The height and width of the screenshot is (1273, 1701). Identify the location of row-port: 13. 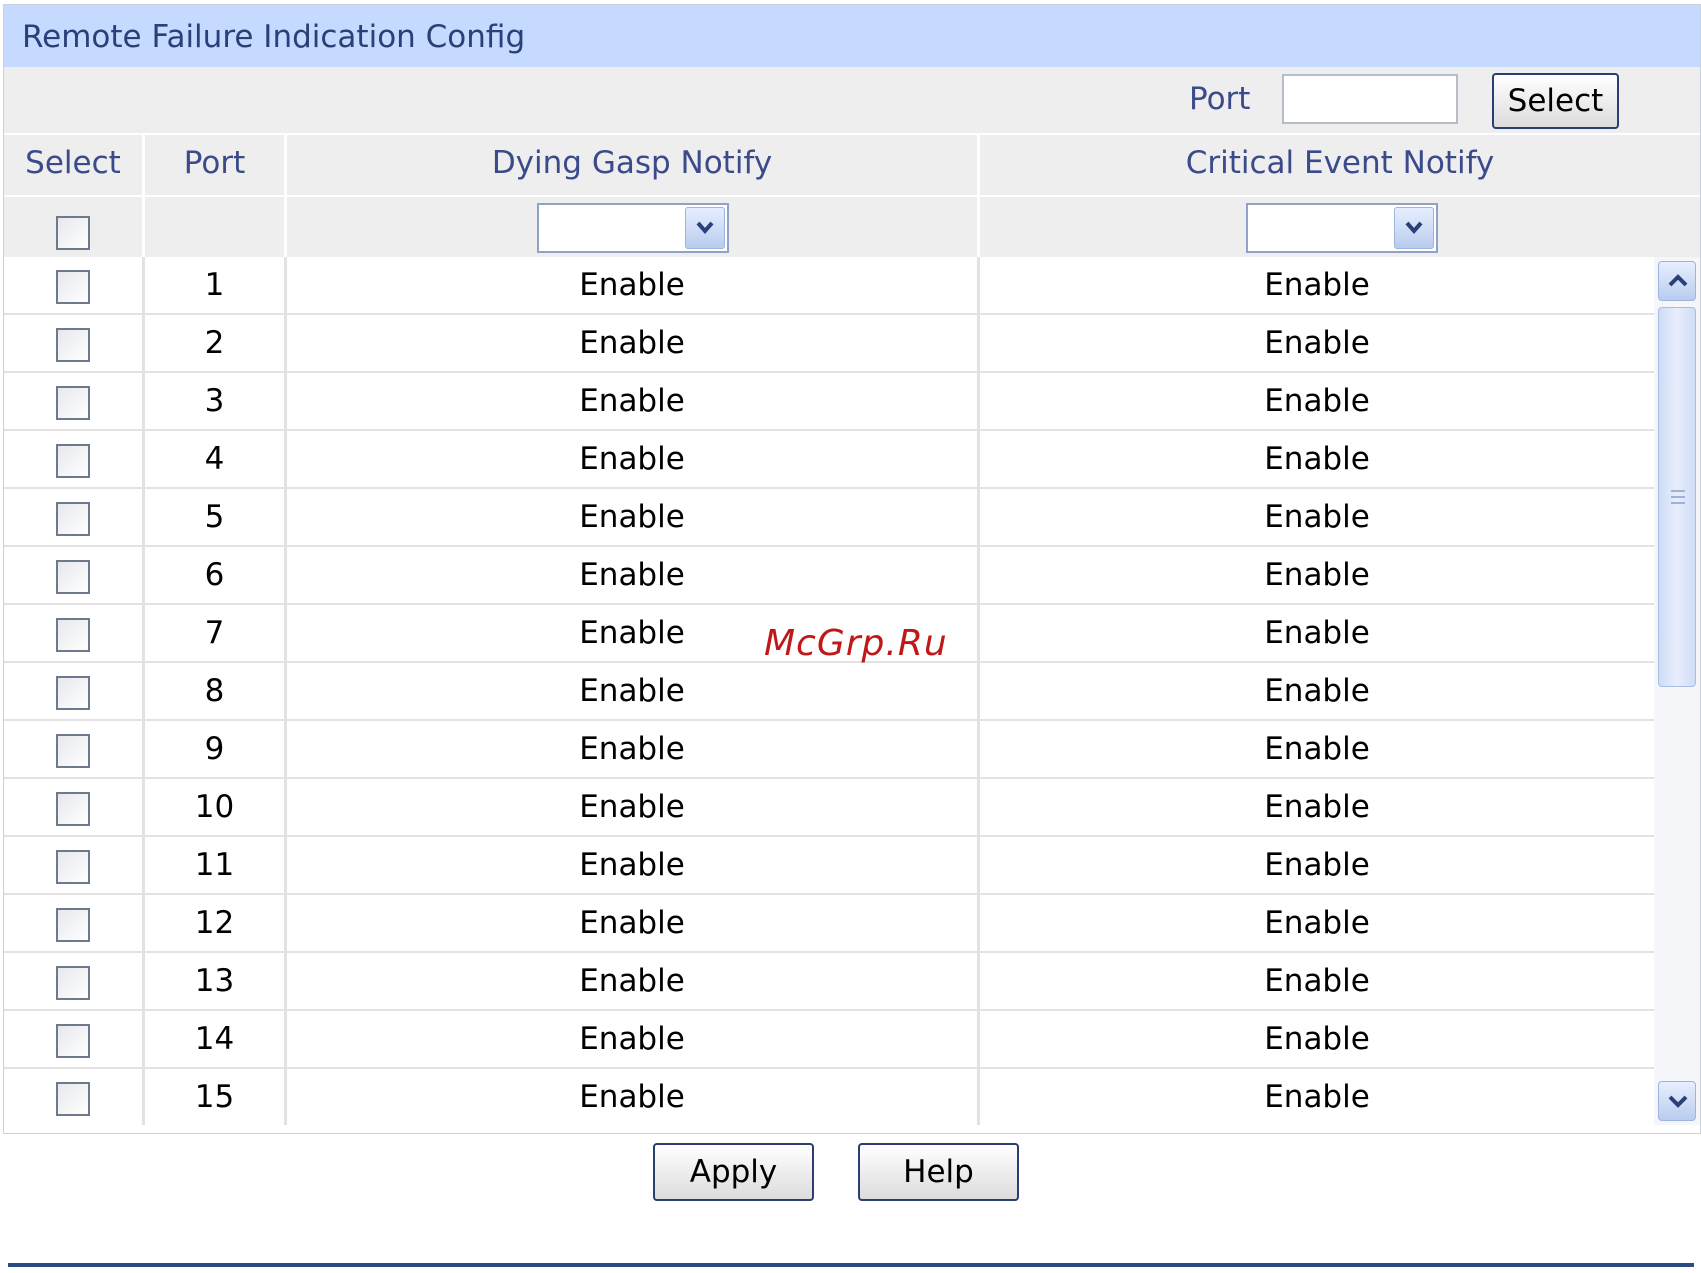
(216, 981).